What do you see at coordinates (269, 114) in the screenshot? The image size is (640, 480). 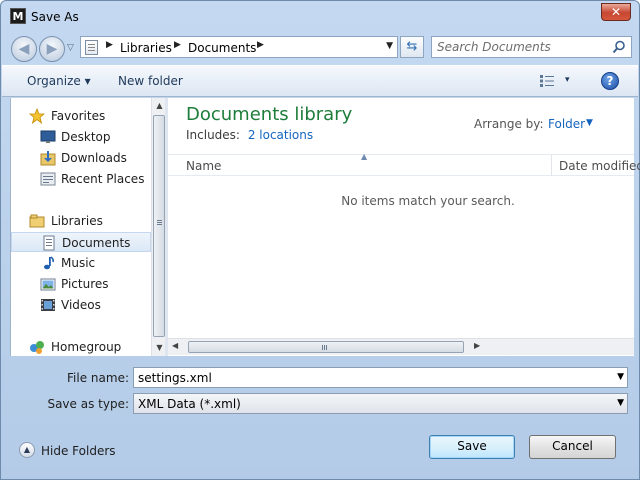 I see `library-title: Documents library` at bounding box center [269, 114].